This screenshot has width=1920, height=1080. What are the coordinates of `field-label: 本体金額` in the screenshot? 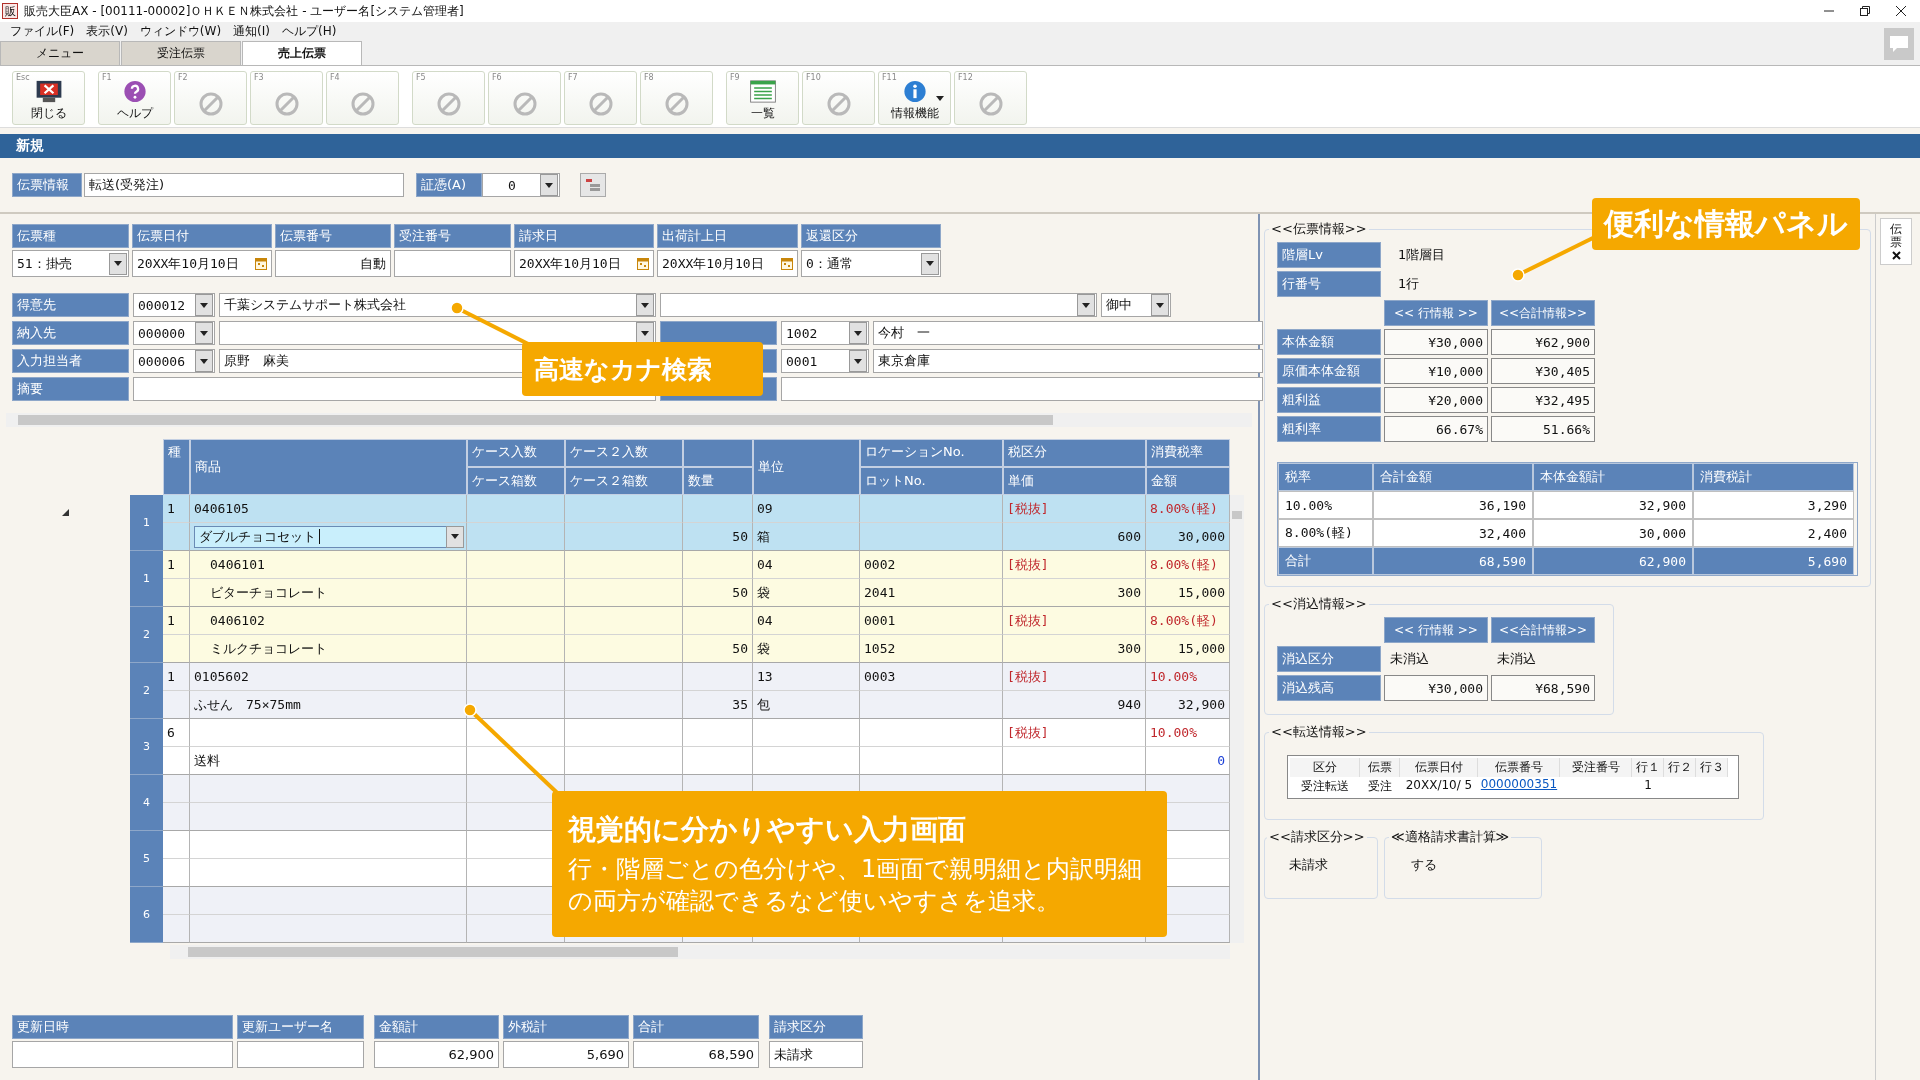 It's located at (1329, 342).